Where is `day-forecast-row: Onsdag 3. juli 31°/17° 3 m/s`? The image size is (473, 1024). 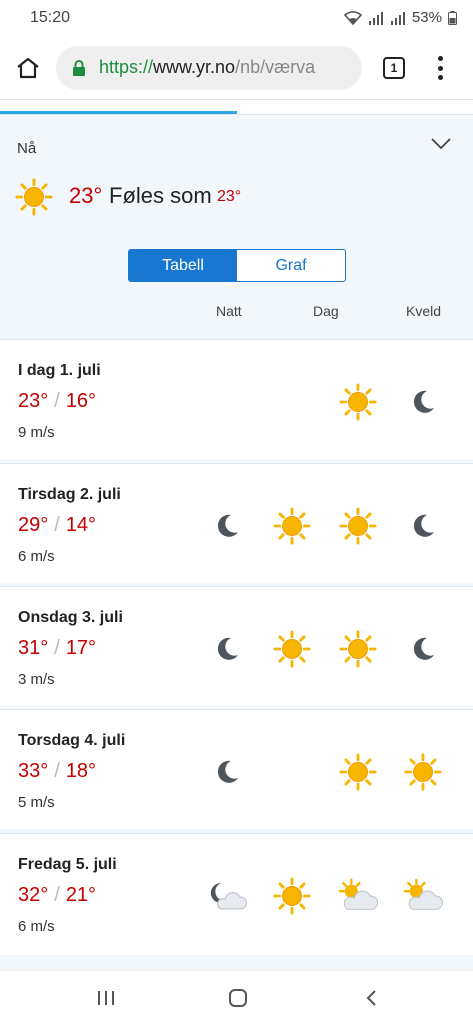 day-forecast-row: Onsdag 3. juli 31°/17° 3 m/s is located at coordinates (236, 644).